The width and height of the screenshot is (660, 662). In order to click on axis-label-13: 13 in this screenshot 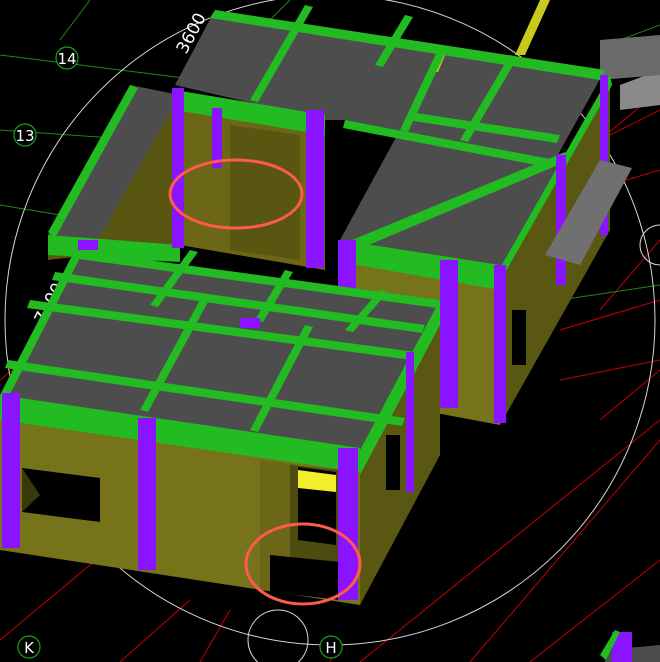, I will do `click(24, 136)`.